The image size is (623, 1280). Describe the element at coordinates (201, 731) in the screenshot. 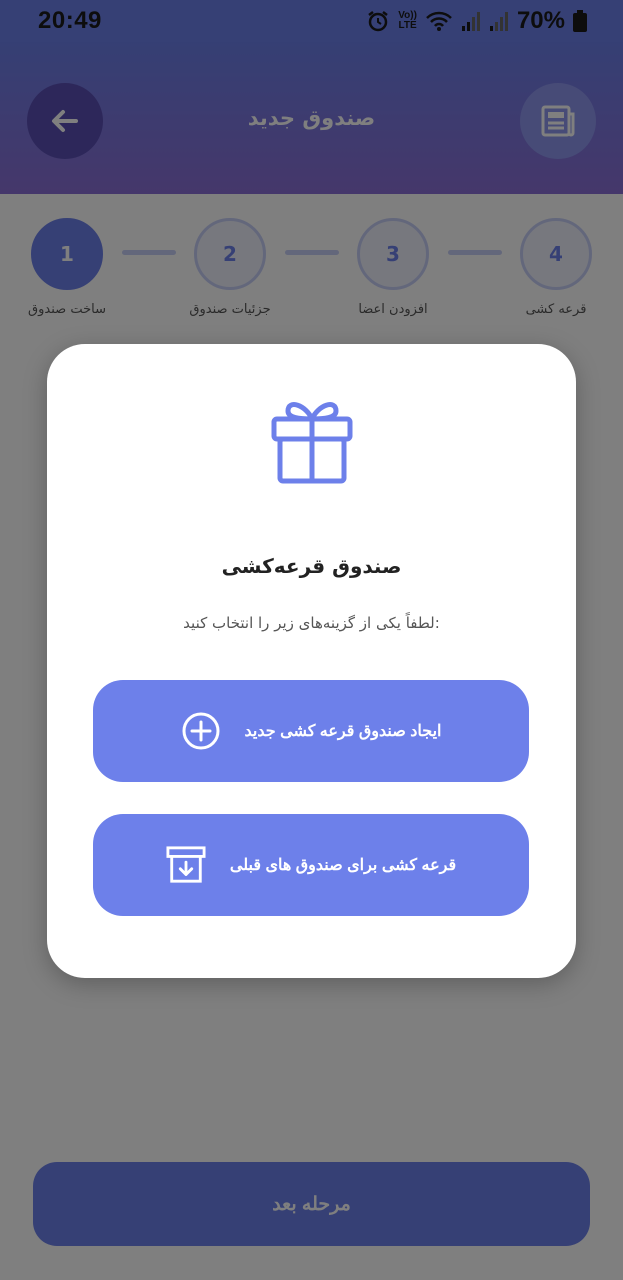

I see `plus-circle-icon` at that location.